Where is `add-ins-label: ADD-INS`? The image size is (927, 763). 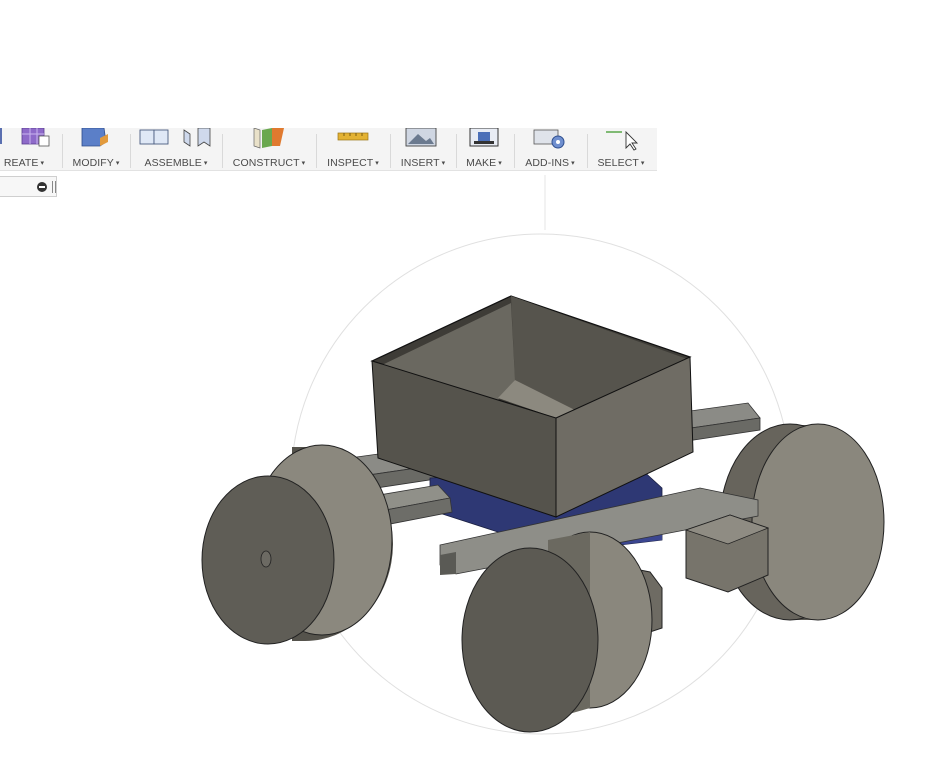 add-ins-label: ADD-INS is located at coordinates (547, 163).